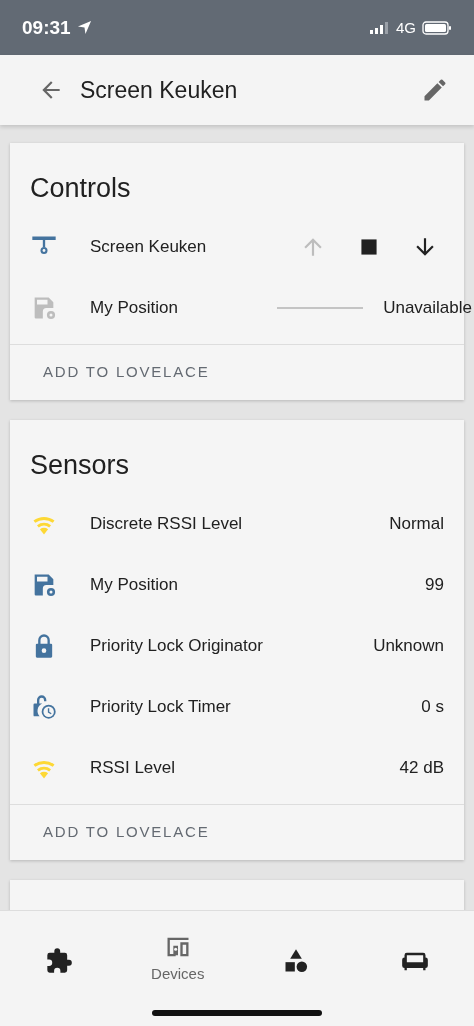  What do you see at coordinates (416, 523) in the screenshot?
I see `entity-value: Normal` at bounding box center [416, 523].